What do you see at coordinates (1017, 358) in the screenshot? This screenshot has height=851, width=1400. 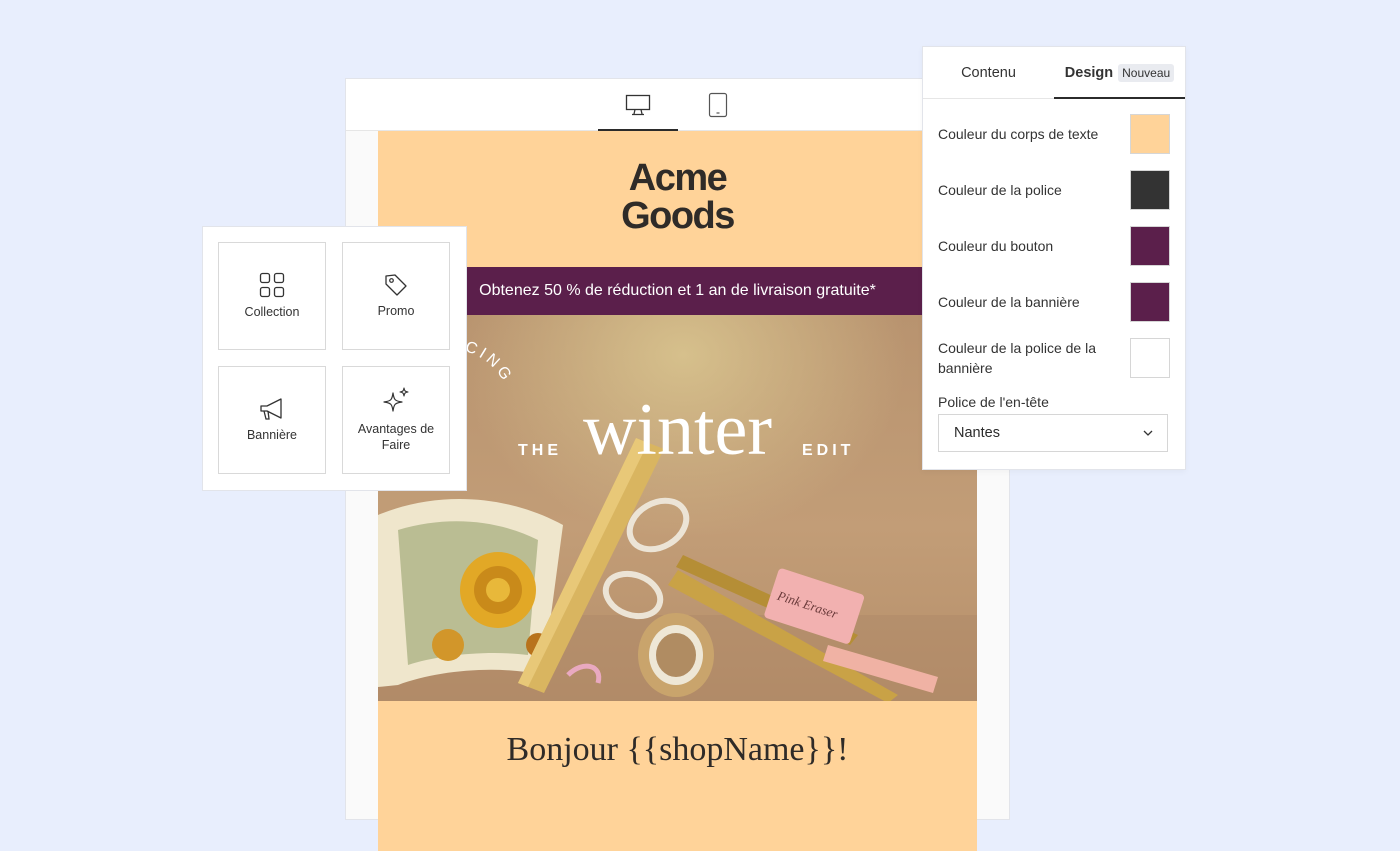 I see `setting-label: Couleur de la police de la bannière` at bounding box center [1017, 358].